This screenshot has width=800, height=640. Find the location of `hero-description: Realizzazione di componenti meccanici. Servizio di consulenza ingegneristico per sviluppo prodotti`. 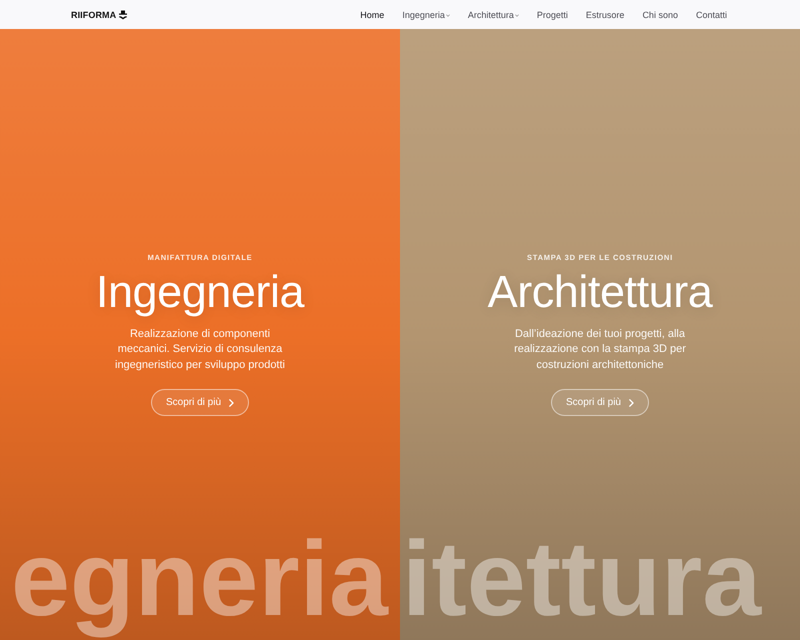

hero-description: Realizzazione di componenti meccanici. Servizio di consulenza ingegneristico per sviluppo prodotti is located at coordinates (200, 349).